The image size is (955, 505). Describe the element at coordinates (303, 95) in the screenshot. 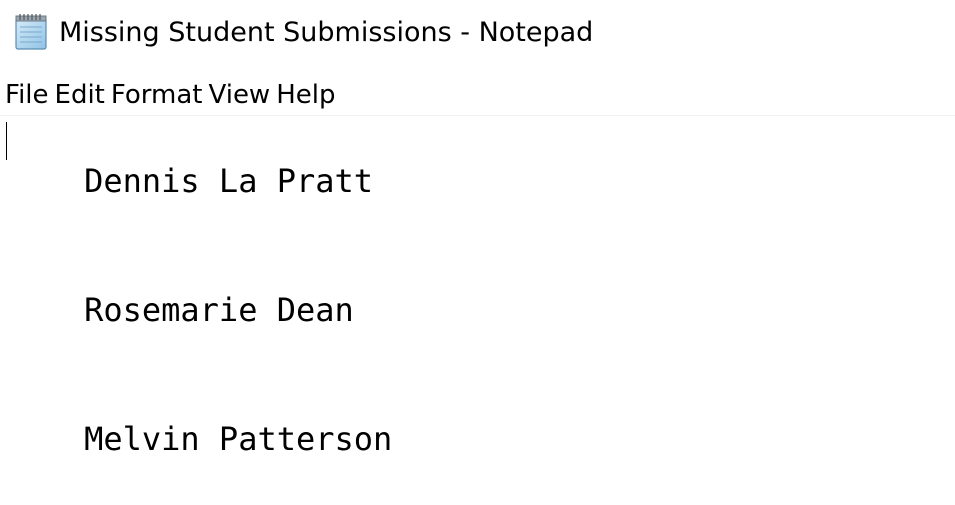

I see `menu-help: Help` at that location.